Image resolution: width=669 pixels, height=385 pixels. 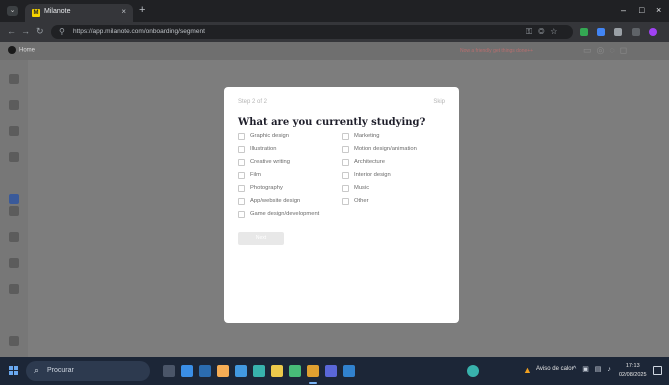 What do you see at coordinates (12, 11) in the screenshot?
I see `tab-menu-icon: ⌄` at bounding box center [12, 11].